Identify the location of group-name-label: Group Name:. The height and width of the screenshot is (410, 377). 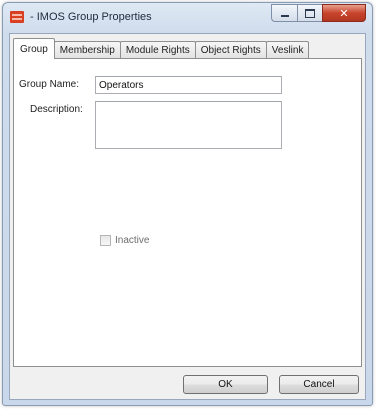
(49, 84).